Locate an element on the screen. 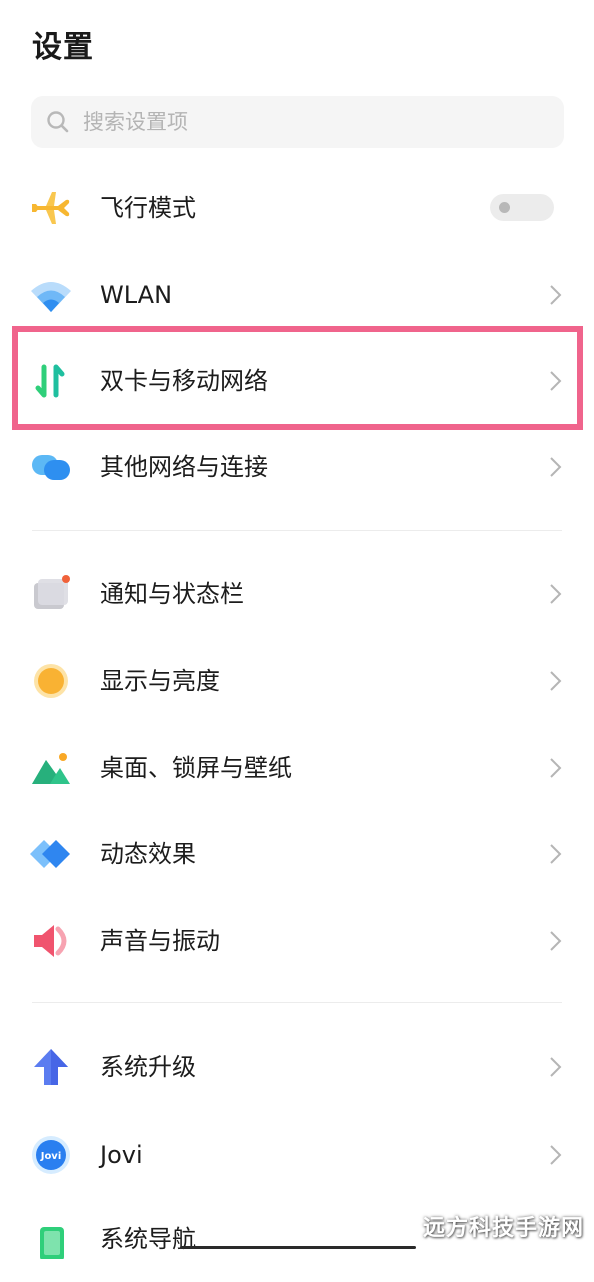 This screenshot has width=594, height=1282. settings-item-jovi: Jovi Jovi is located at coordinates (297, 1155).